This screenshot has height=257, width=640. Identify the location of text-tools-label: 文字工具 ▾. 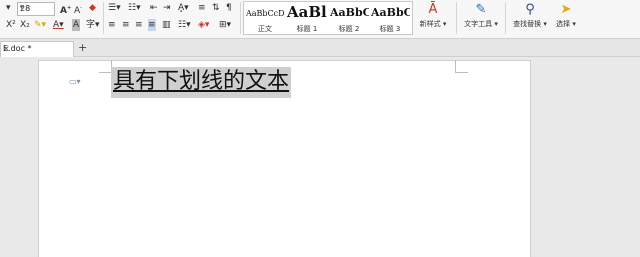
(481, 24).